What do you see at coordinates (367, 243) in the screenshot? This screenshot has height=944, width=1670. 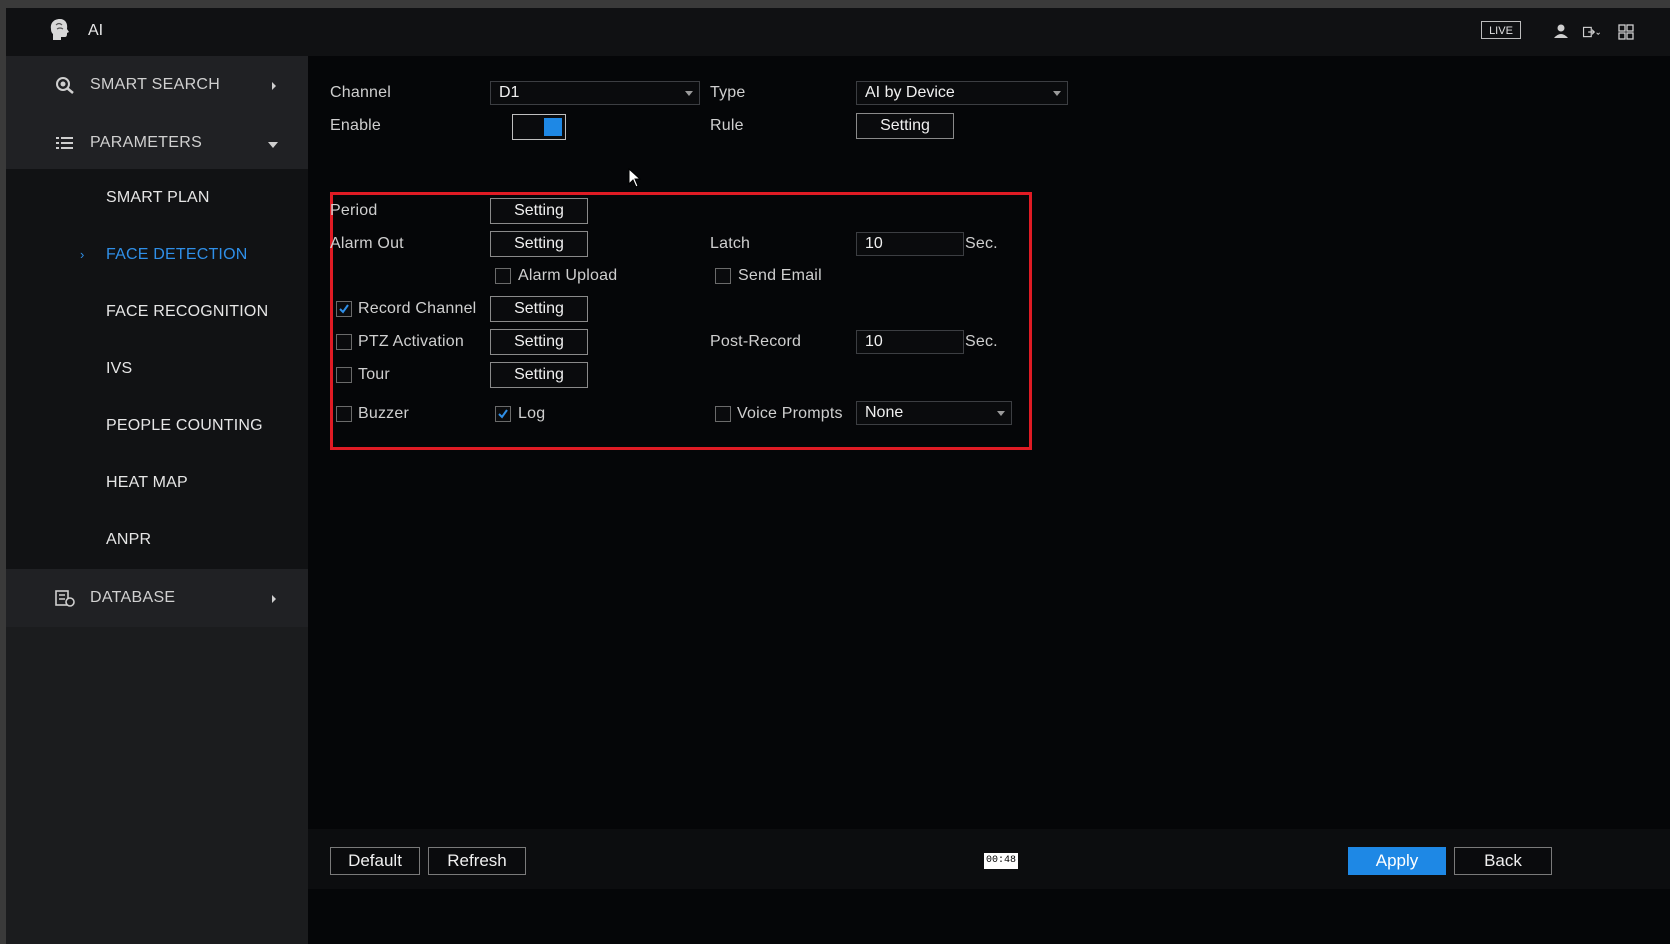 I see `alarm-out-label: Alarm Out` at bounding box center [367, 243].